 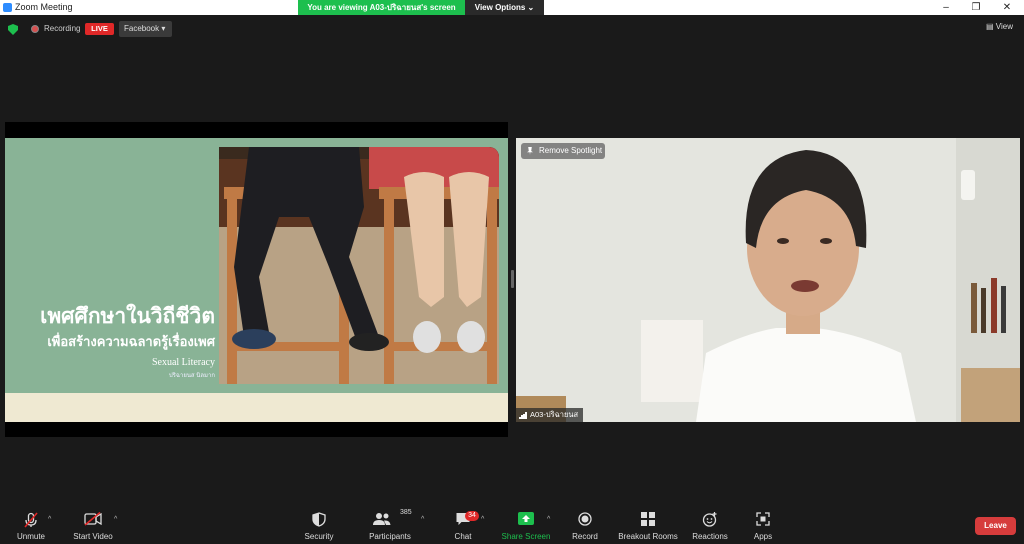 I want to click on reactions-label: Reactions, so click(x=710, y=536).